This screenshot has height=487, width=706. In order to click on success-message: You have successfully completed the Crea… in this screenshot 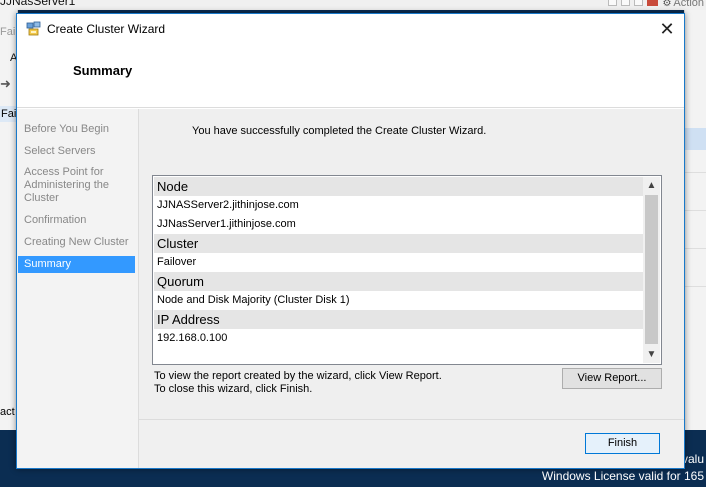, I will do `click(339, 131)`.